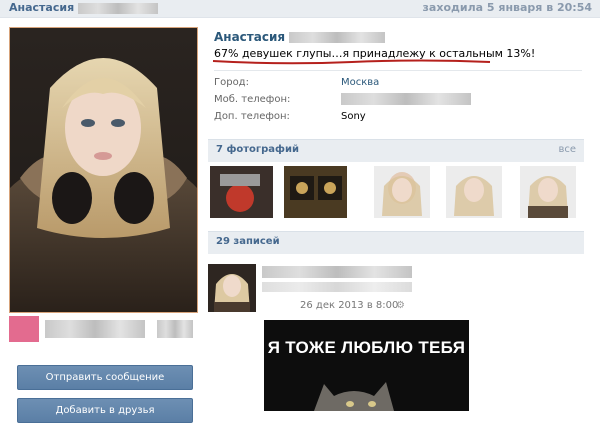  Describe the element at coordinates (337, 288) in the screenshot. I see `post-text-blurred` at that location.